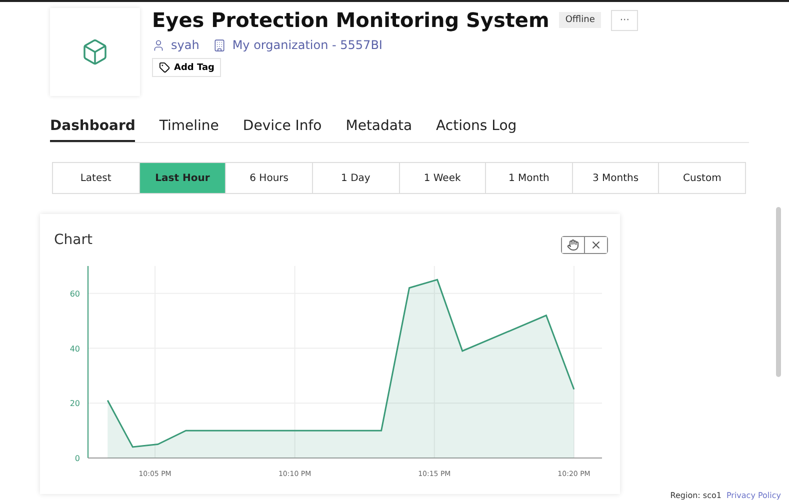 The width and height of the screenshot is (789, 502). What do you see at coordinates (696, 495) in the screenshot?
I see `region-label: Region: sco1` at bounding box center [696, 495].